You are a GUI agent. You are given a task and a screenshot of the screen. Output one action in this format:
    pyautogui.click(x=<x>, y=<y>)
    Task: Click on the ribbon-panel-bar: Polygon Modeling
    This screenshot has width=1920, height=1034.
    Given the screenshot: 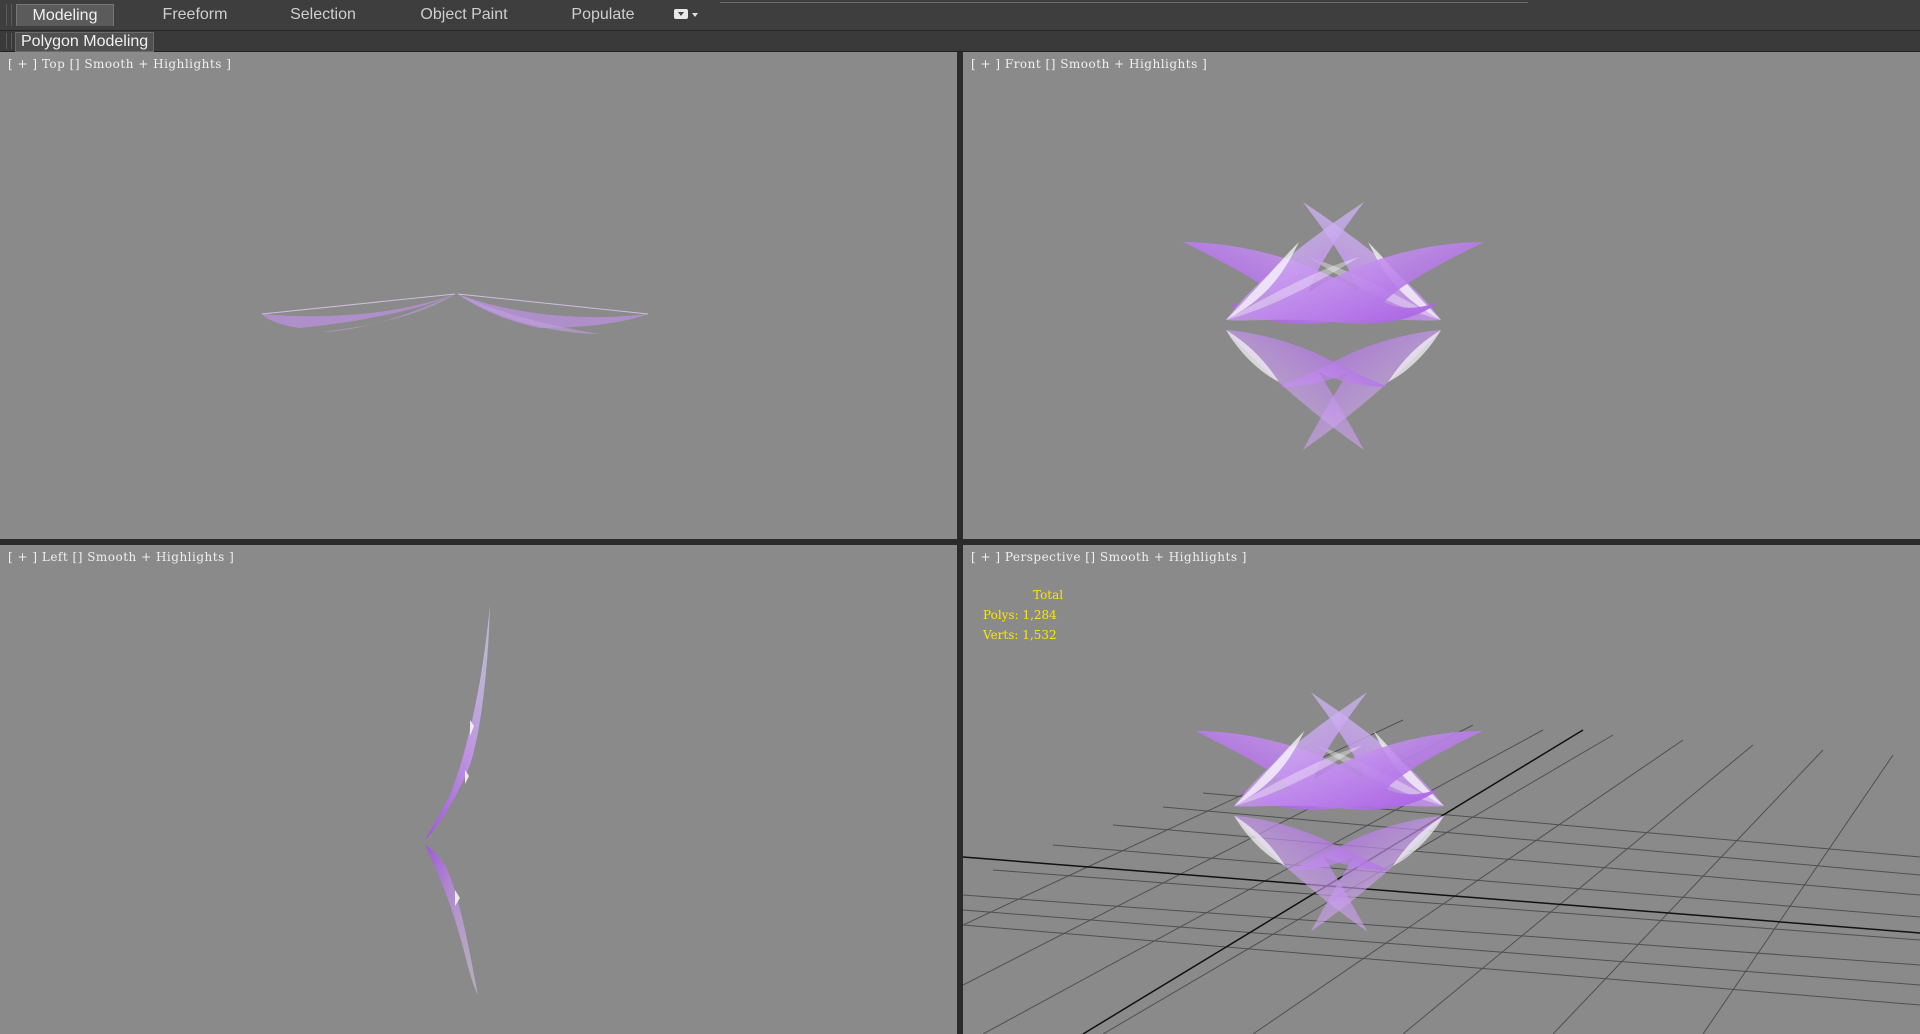 What is the action you would take?
    pyautogui.click(x=960, y=41)
    